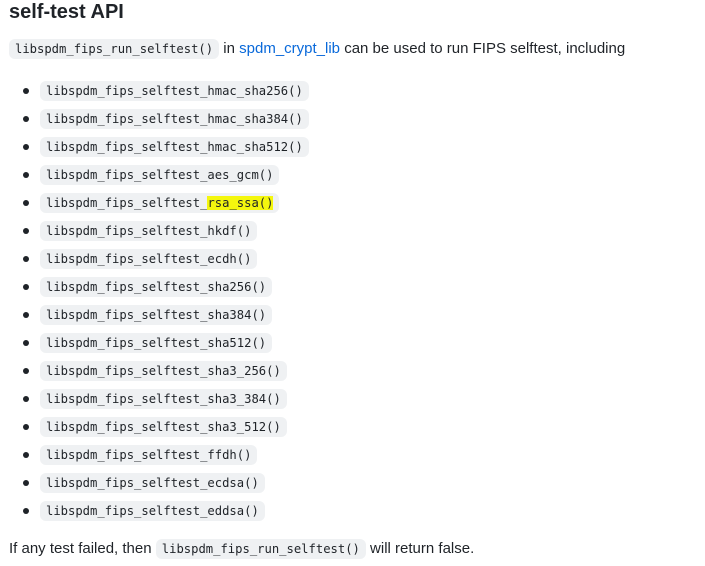 This screenshot has height=566, width=705. I want to click on function-name-text: libspdm_fips_selftest_hmac_sha512(), so click(174, 147).